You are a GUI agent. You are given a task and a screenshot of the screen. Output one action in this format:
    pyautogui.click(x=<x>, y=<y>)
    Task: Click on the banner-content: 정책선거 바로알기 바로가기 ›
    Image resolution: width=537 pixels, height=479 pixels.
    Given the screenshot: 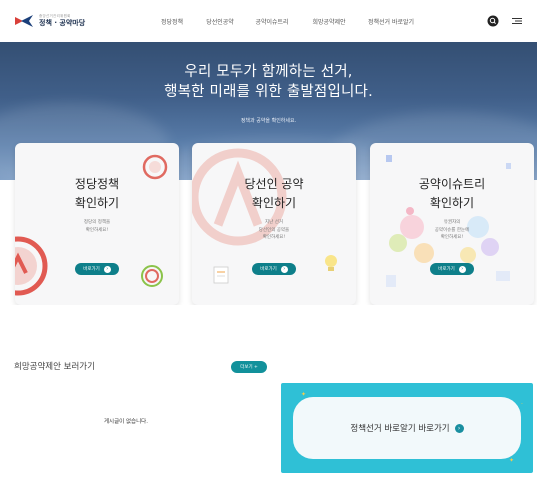 What is the action you would take?
    pyautogui.click(x=407, y=428)
    